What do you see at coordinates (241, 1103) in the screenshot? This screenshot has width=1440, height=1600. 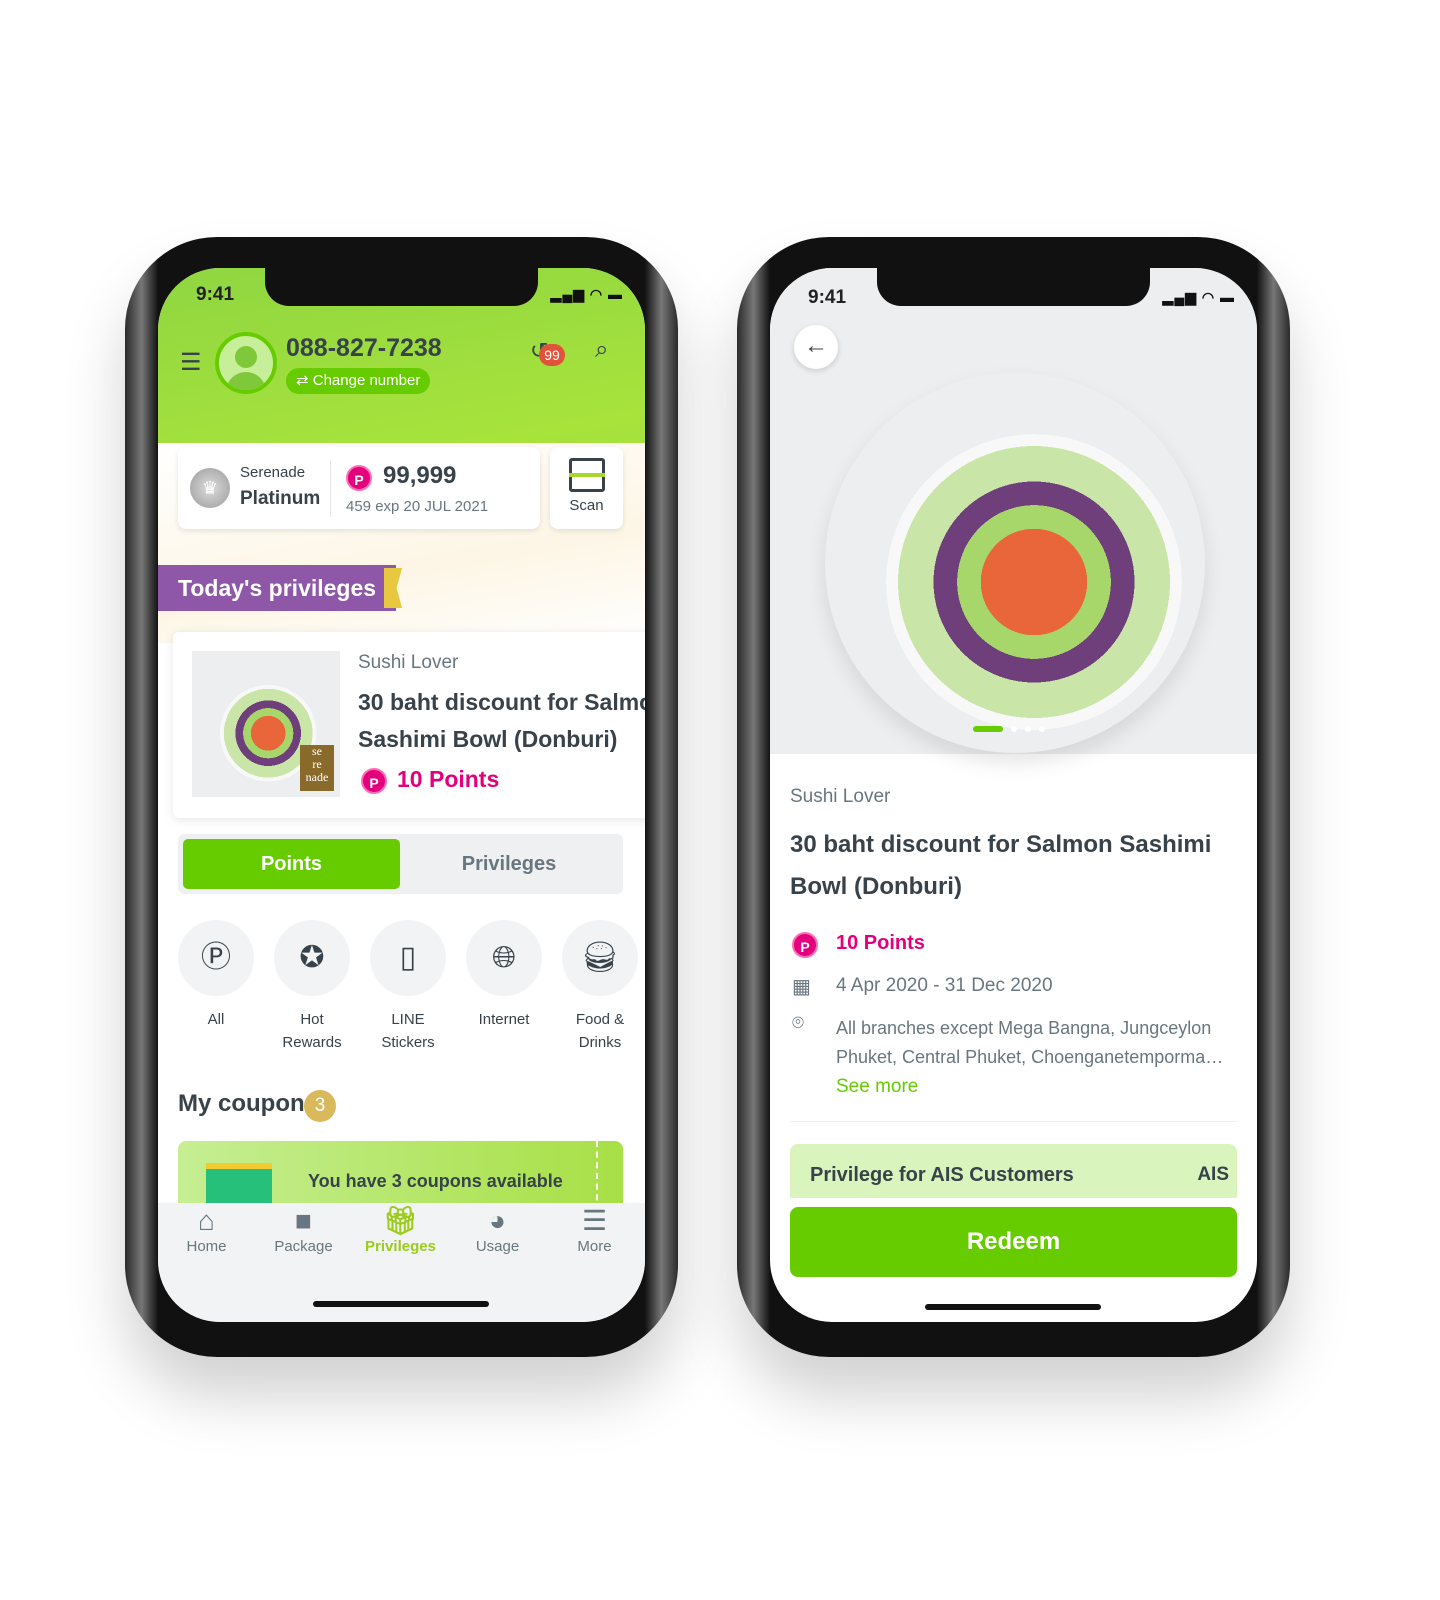 I see `my-coupon-heading: My coupon` at bounding box center [241, 1103].